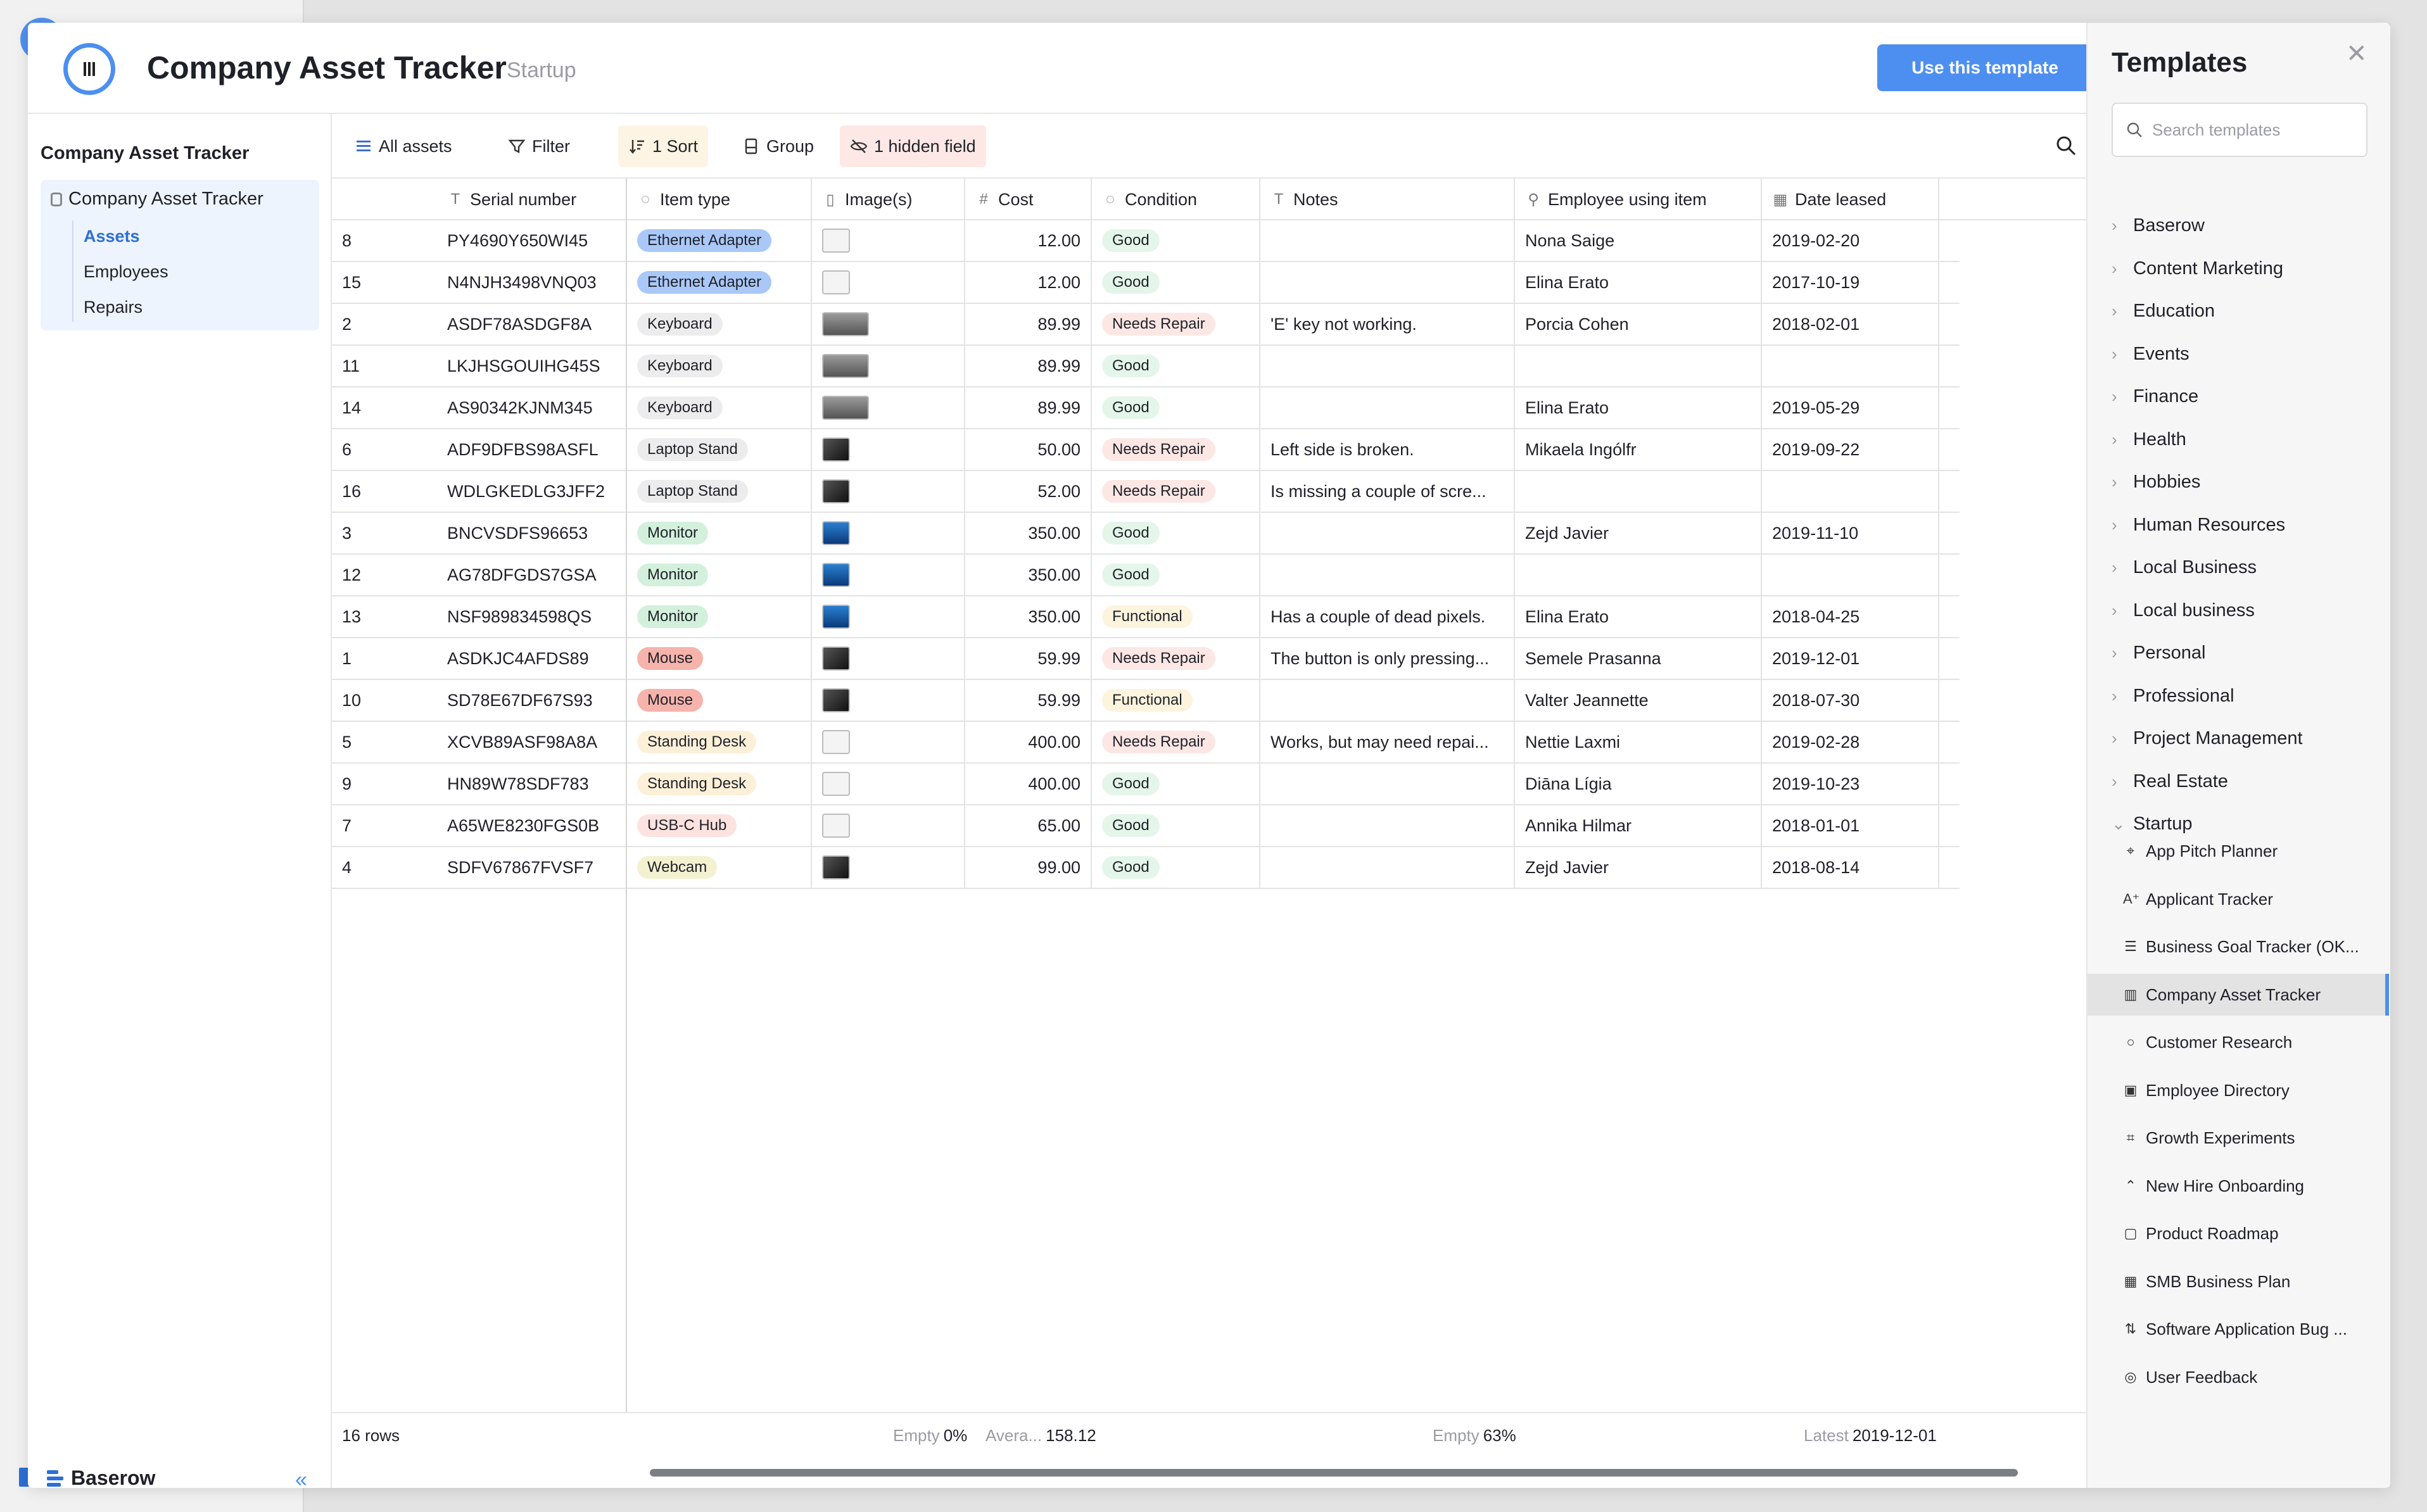 The image size is (2427, 1512). What do you see at coordinates (2238, 1233) in the screenshot?
I see `template-item: ▢ Product Roadmap` at bounding box center [2238, 1233].